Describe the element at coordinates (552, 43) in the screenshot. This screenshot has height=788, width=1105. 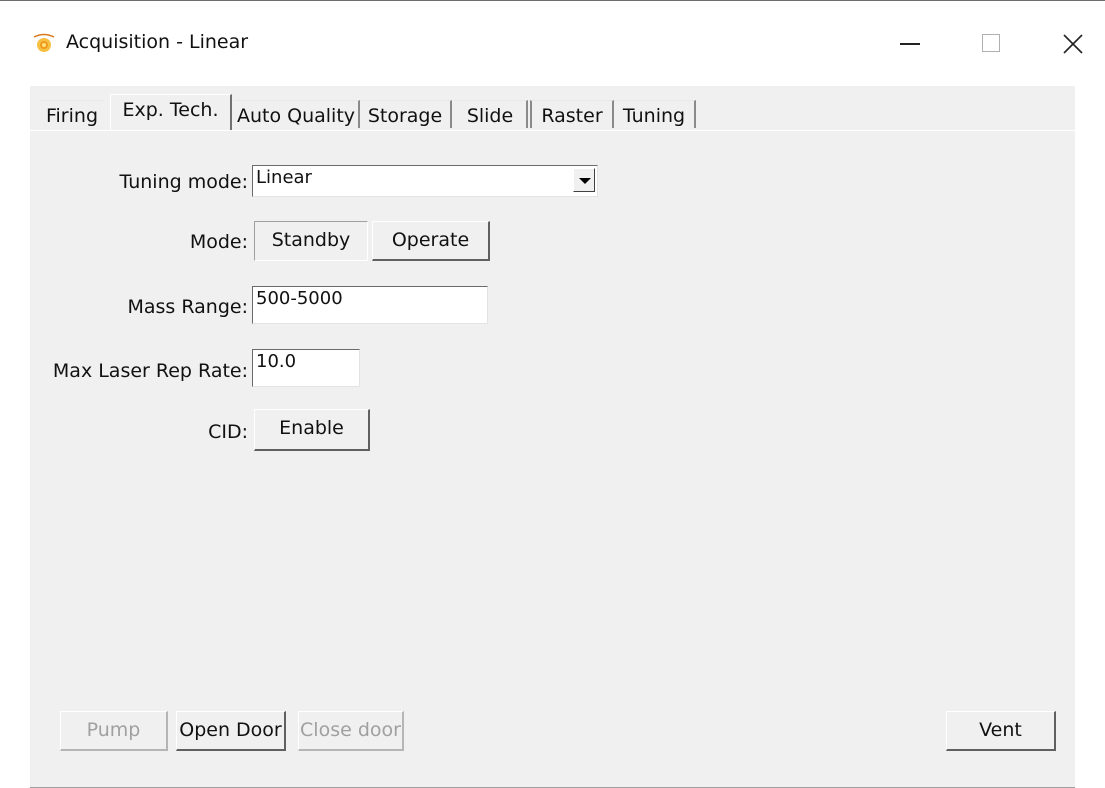
I see `title-bar: Acquisition - Linear` at that location.